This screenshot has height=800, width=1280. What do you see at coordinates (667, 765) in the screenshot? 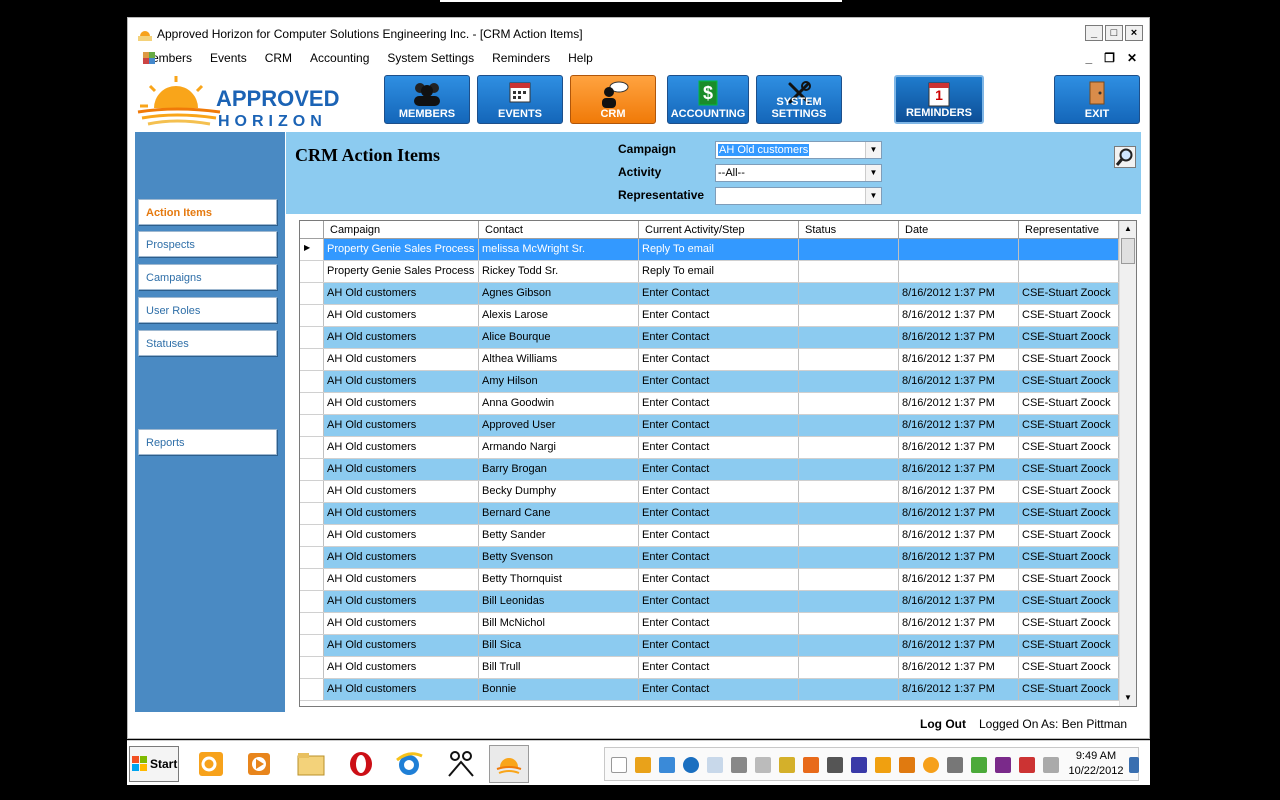
I see `tray-dropbox-icon` at bounding box center [667, 765].